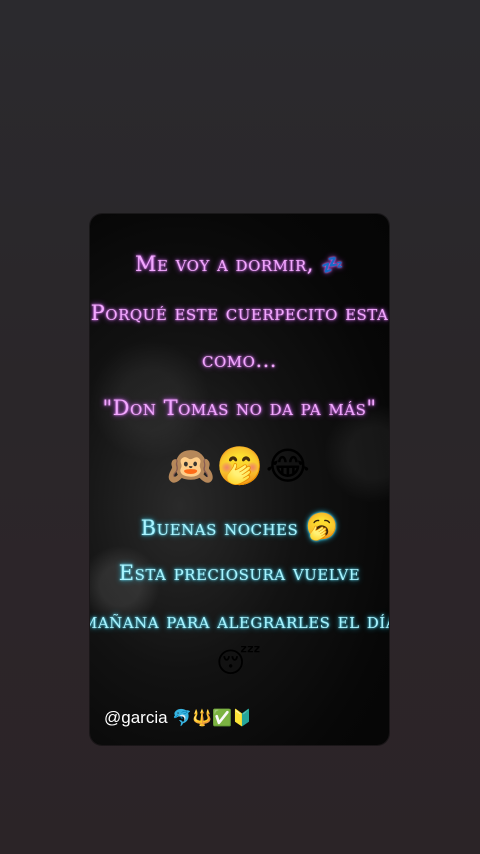  What do you see at coordinates (219, 528) in the screenshot?
I see `text-line-5-label: Buenas noches` at bounding box center [219, 528].